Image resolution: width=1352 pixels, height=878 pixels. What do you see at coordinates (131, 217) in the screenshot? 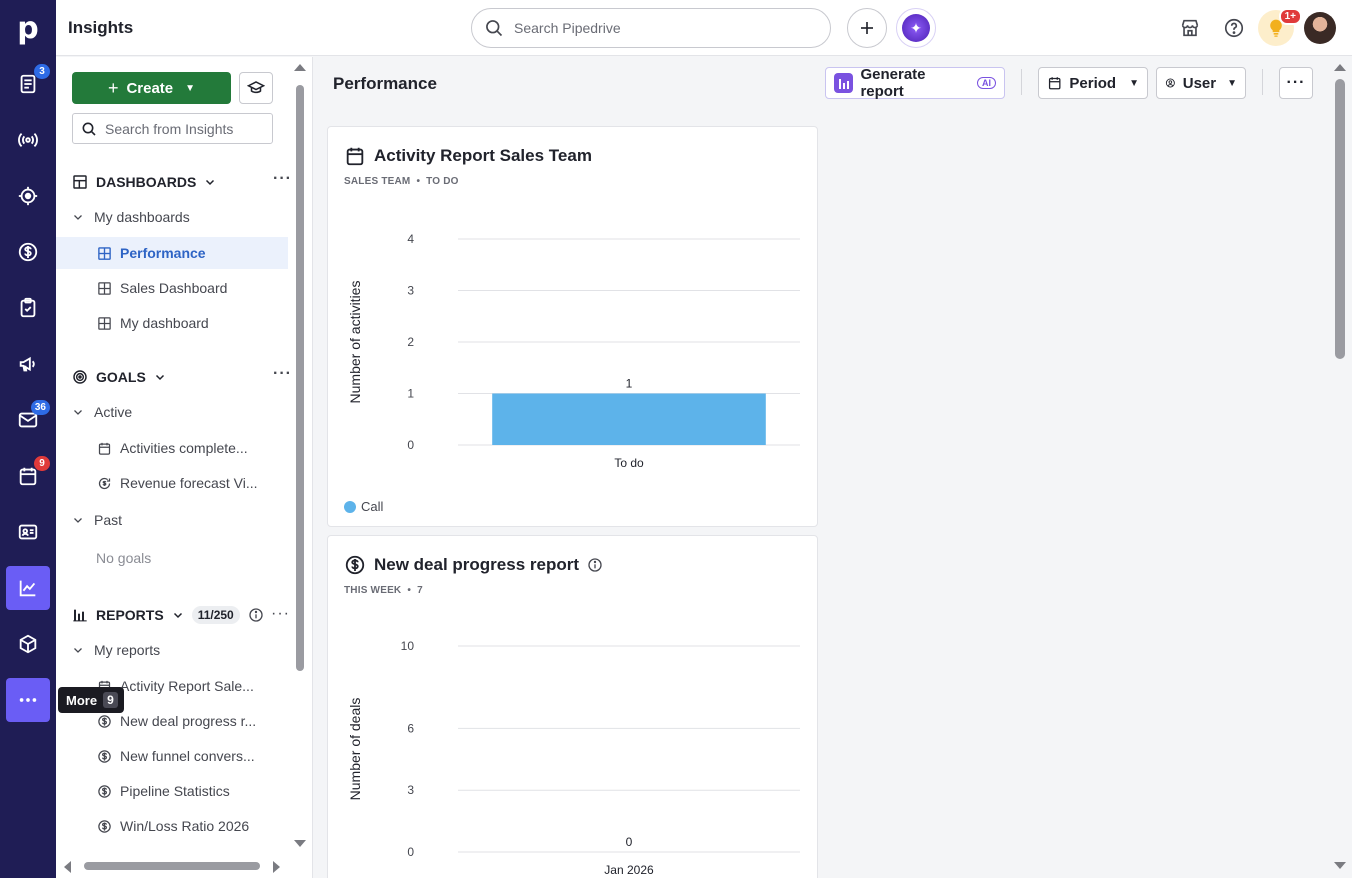
I see `my-dashboards-group: My dashboards` at bounding box center [131, 217].